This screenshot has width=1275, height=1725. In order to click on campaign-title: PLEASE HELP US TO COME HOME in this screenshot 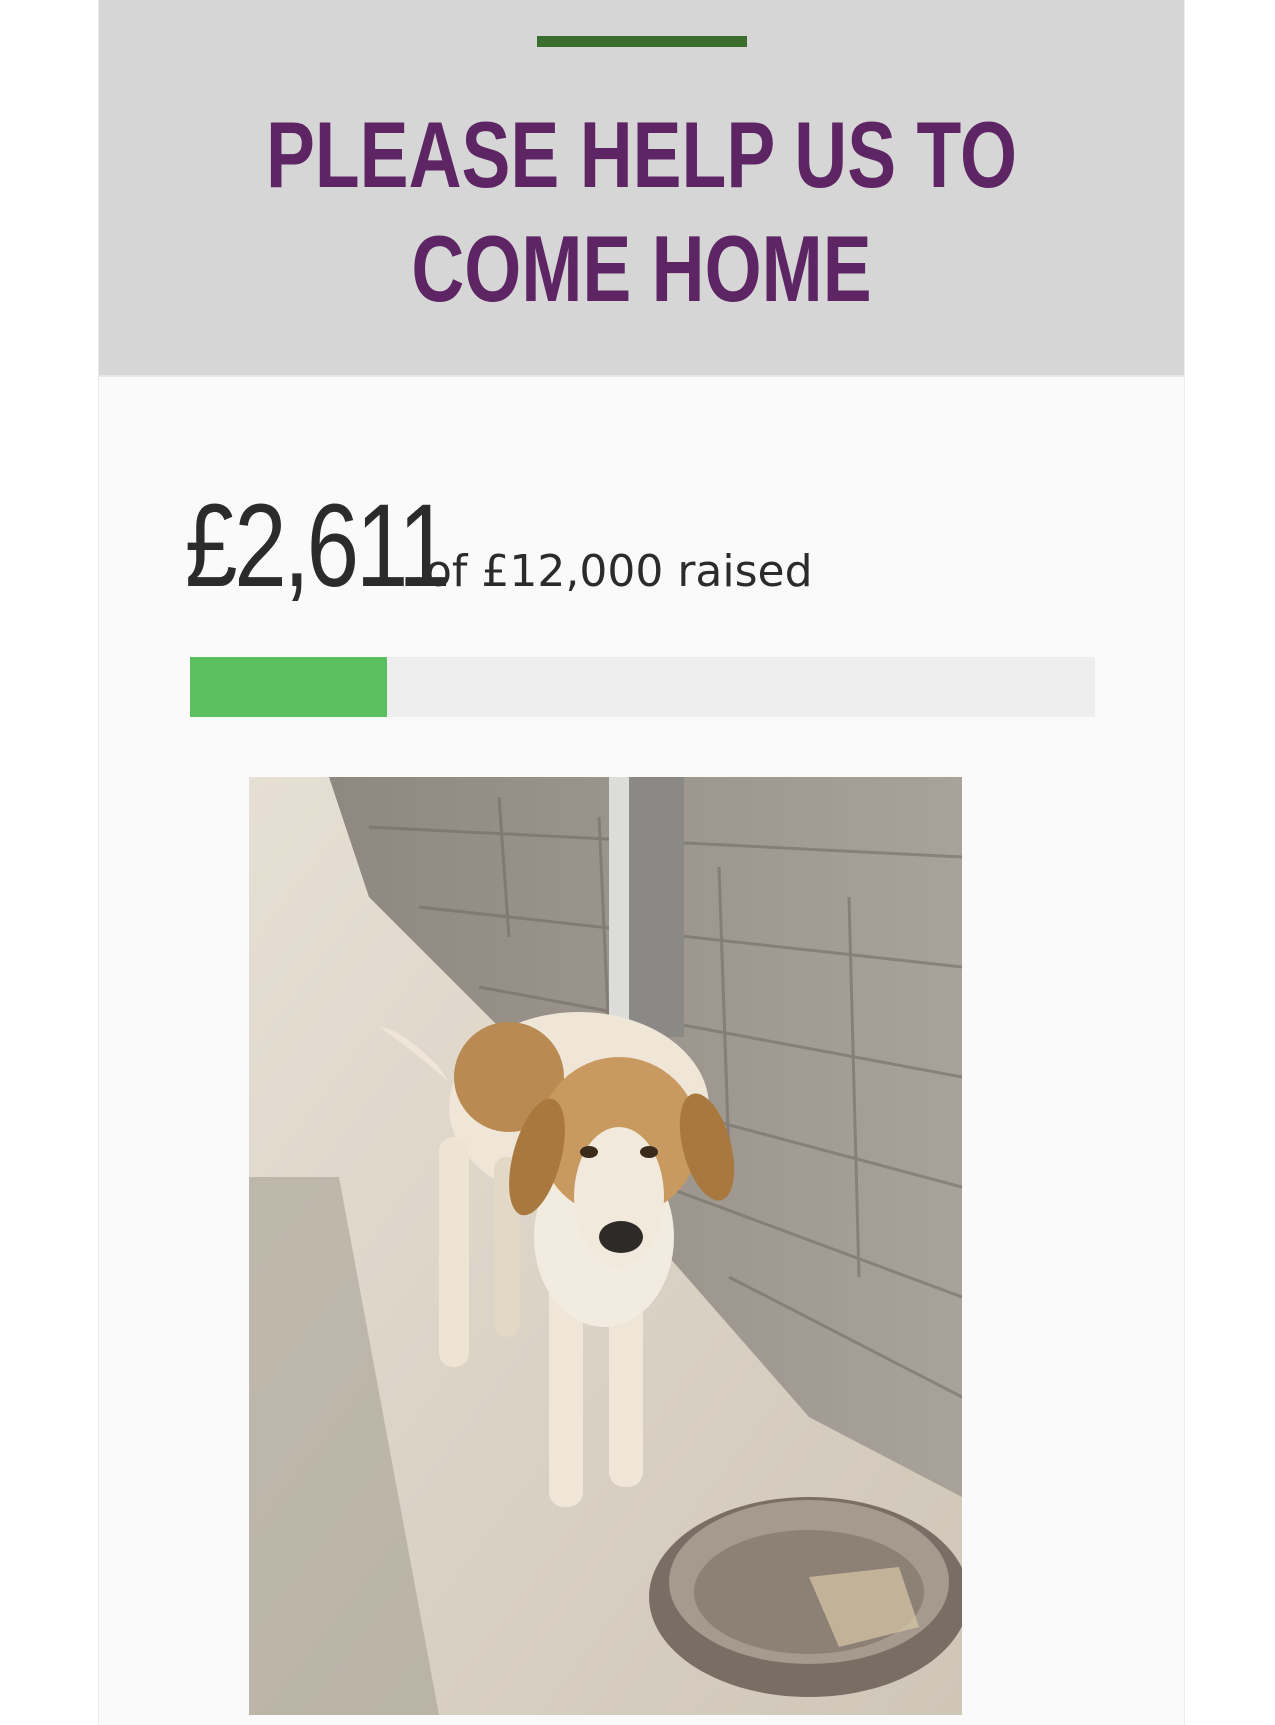, I will do `click(641, 211)`.